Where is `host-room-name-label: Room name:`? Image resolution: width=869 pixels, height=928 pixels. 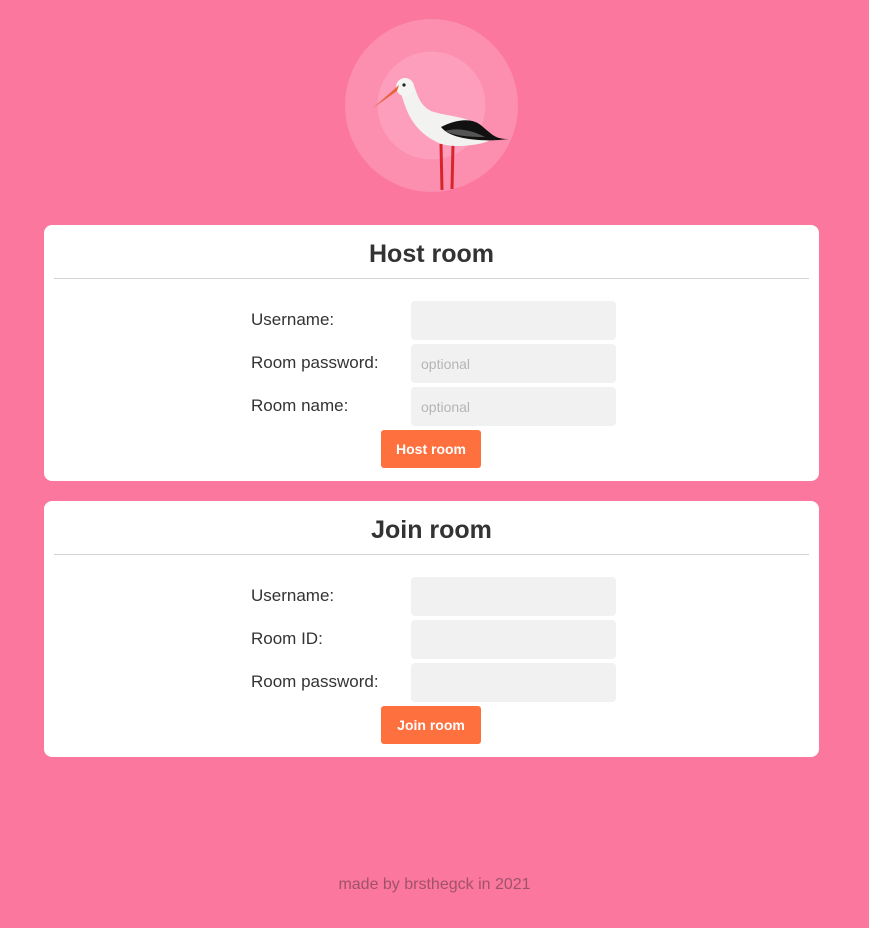 host-room-name-label: Room name: is located at coordinates (300, 405).